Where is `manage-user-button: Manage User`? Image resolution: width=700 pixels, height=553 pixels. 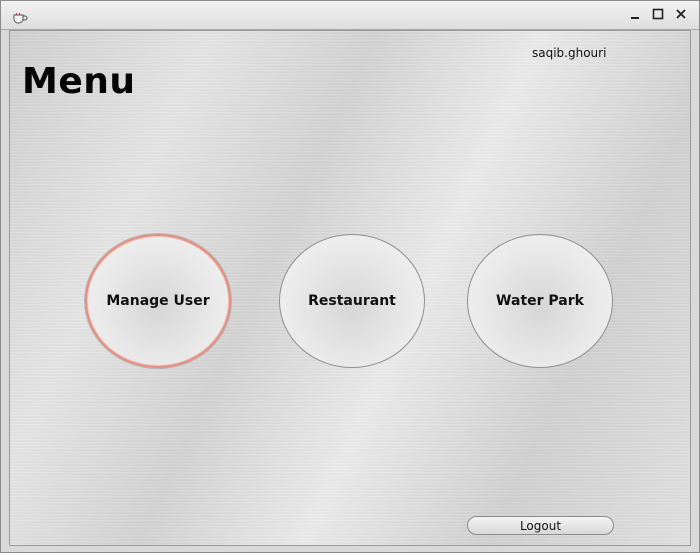 manage-user-button: Manage User is located at coordinates (158, 301).